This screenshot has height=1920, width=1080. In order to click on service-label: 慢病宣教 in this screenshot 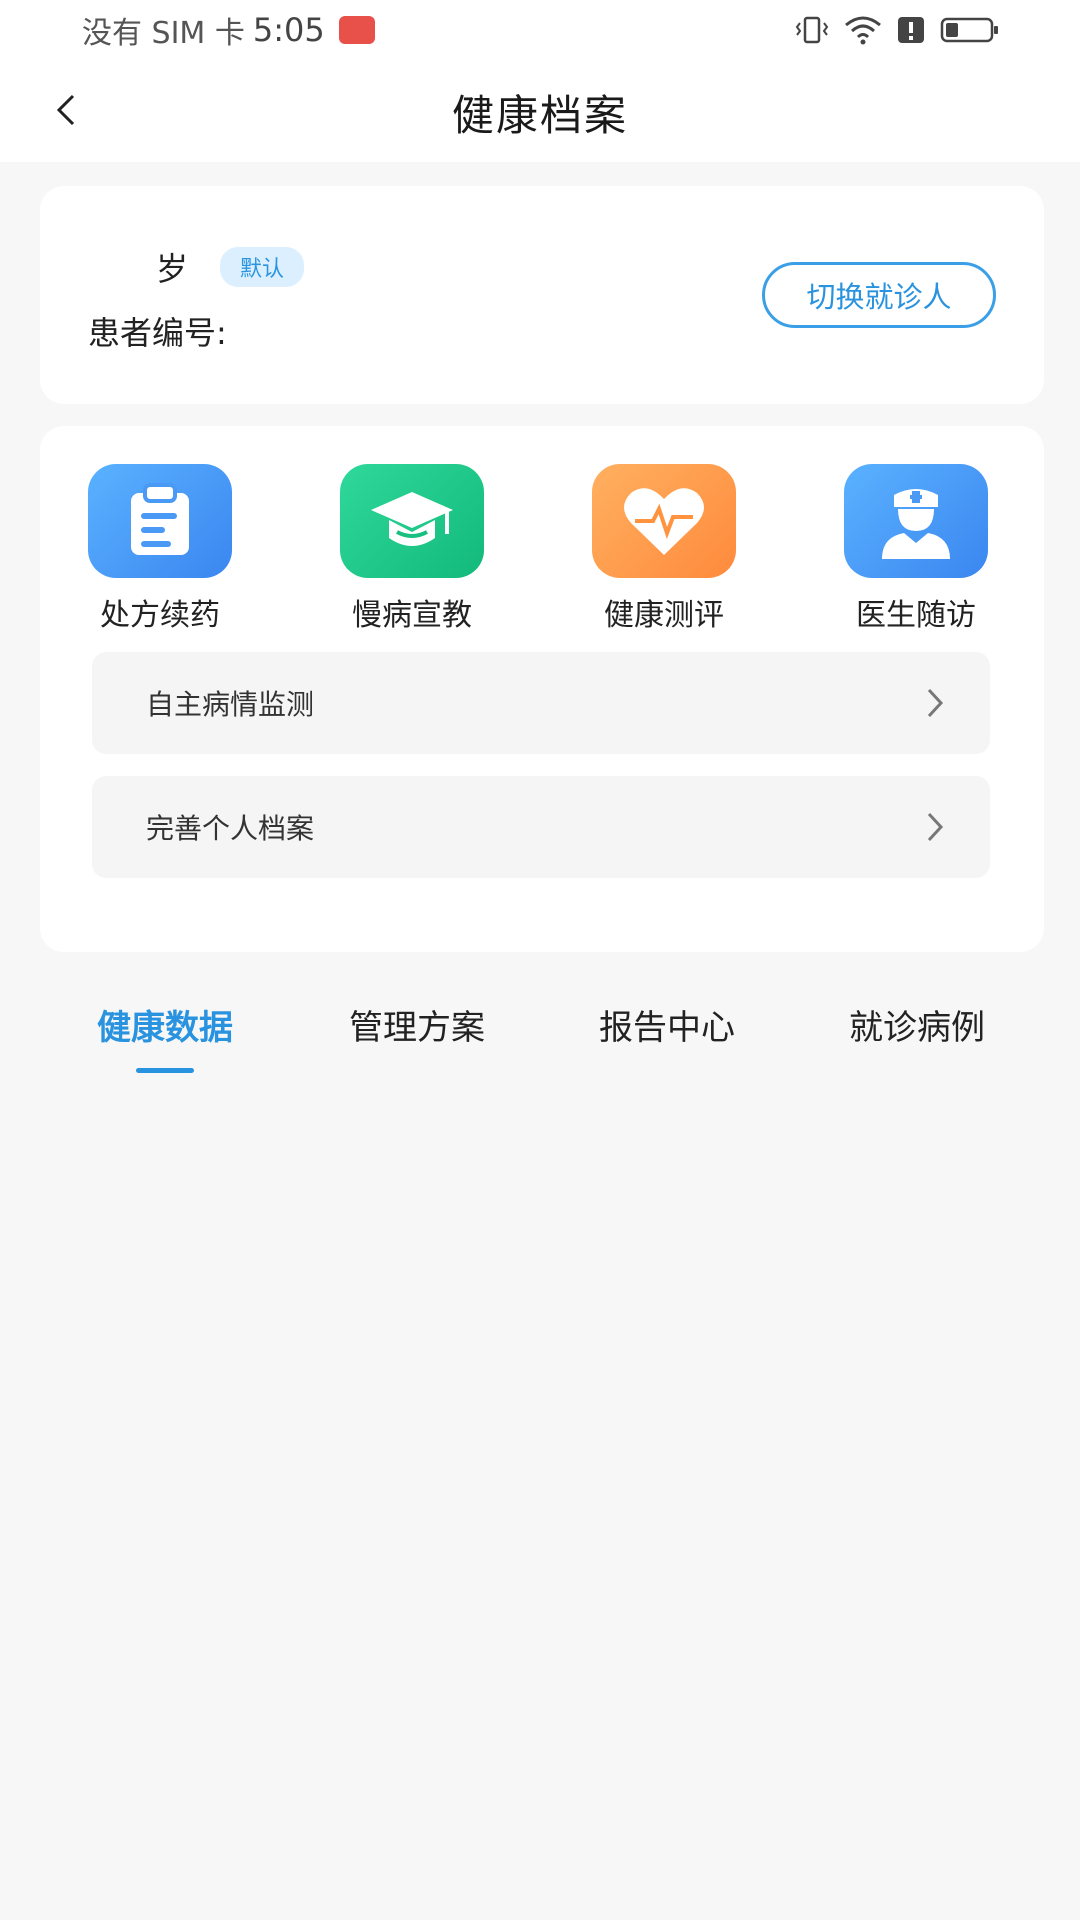, I will do `click(412, 615)`.